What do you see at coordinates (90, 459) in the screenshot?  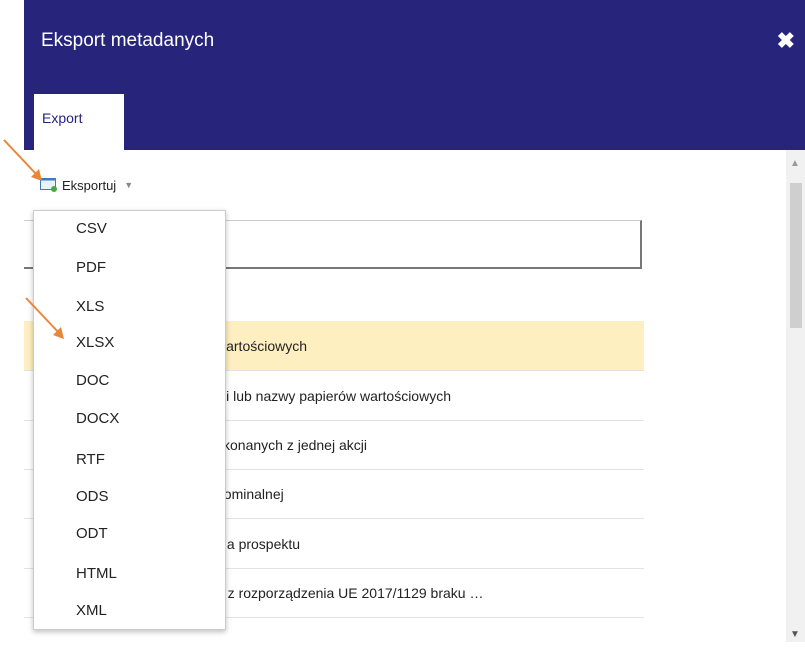 I see `menu-item-rtf: RTF` at bounding box center [90, 459].